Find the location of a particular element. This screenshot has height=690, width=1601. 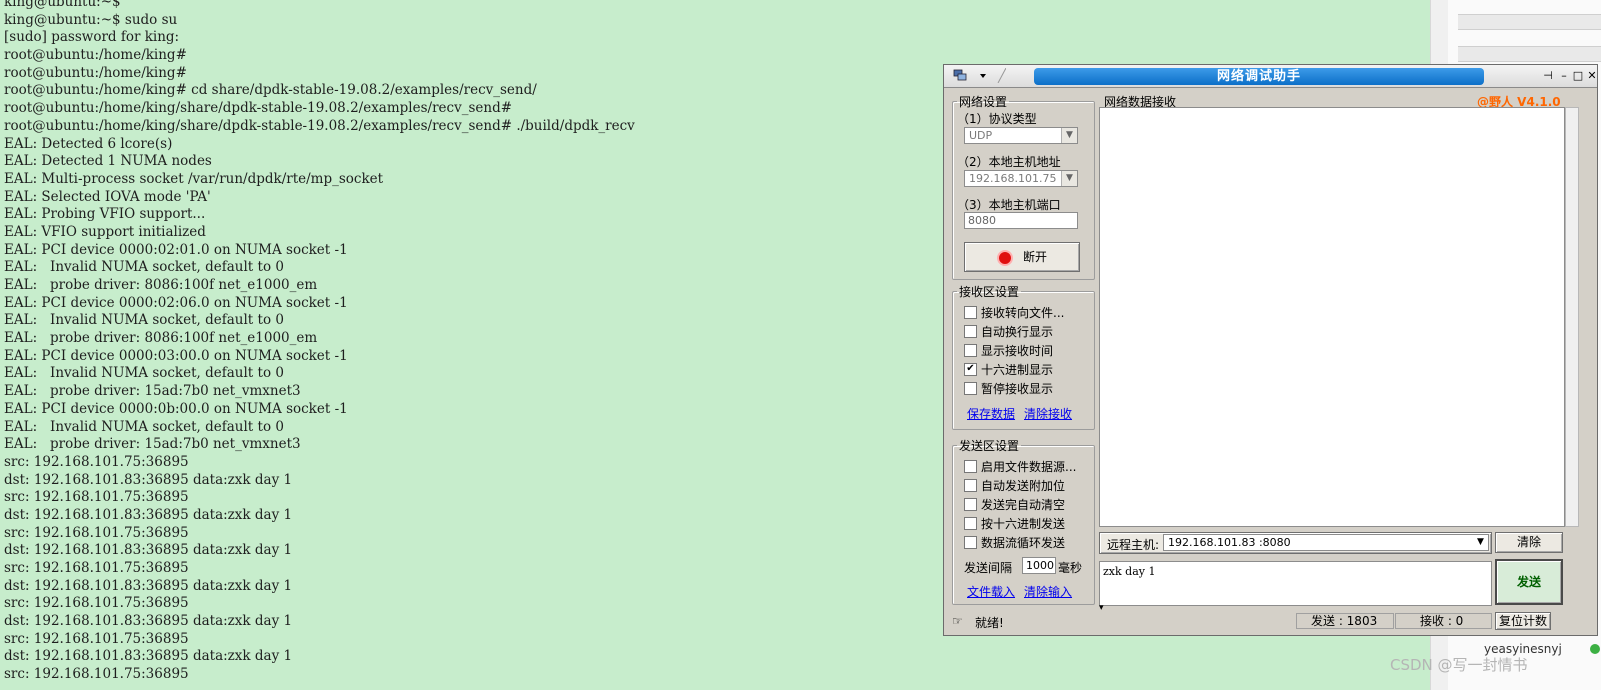

recv-settings-legend: 接收区设置 is located at coordinates (989, 292).